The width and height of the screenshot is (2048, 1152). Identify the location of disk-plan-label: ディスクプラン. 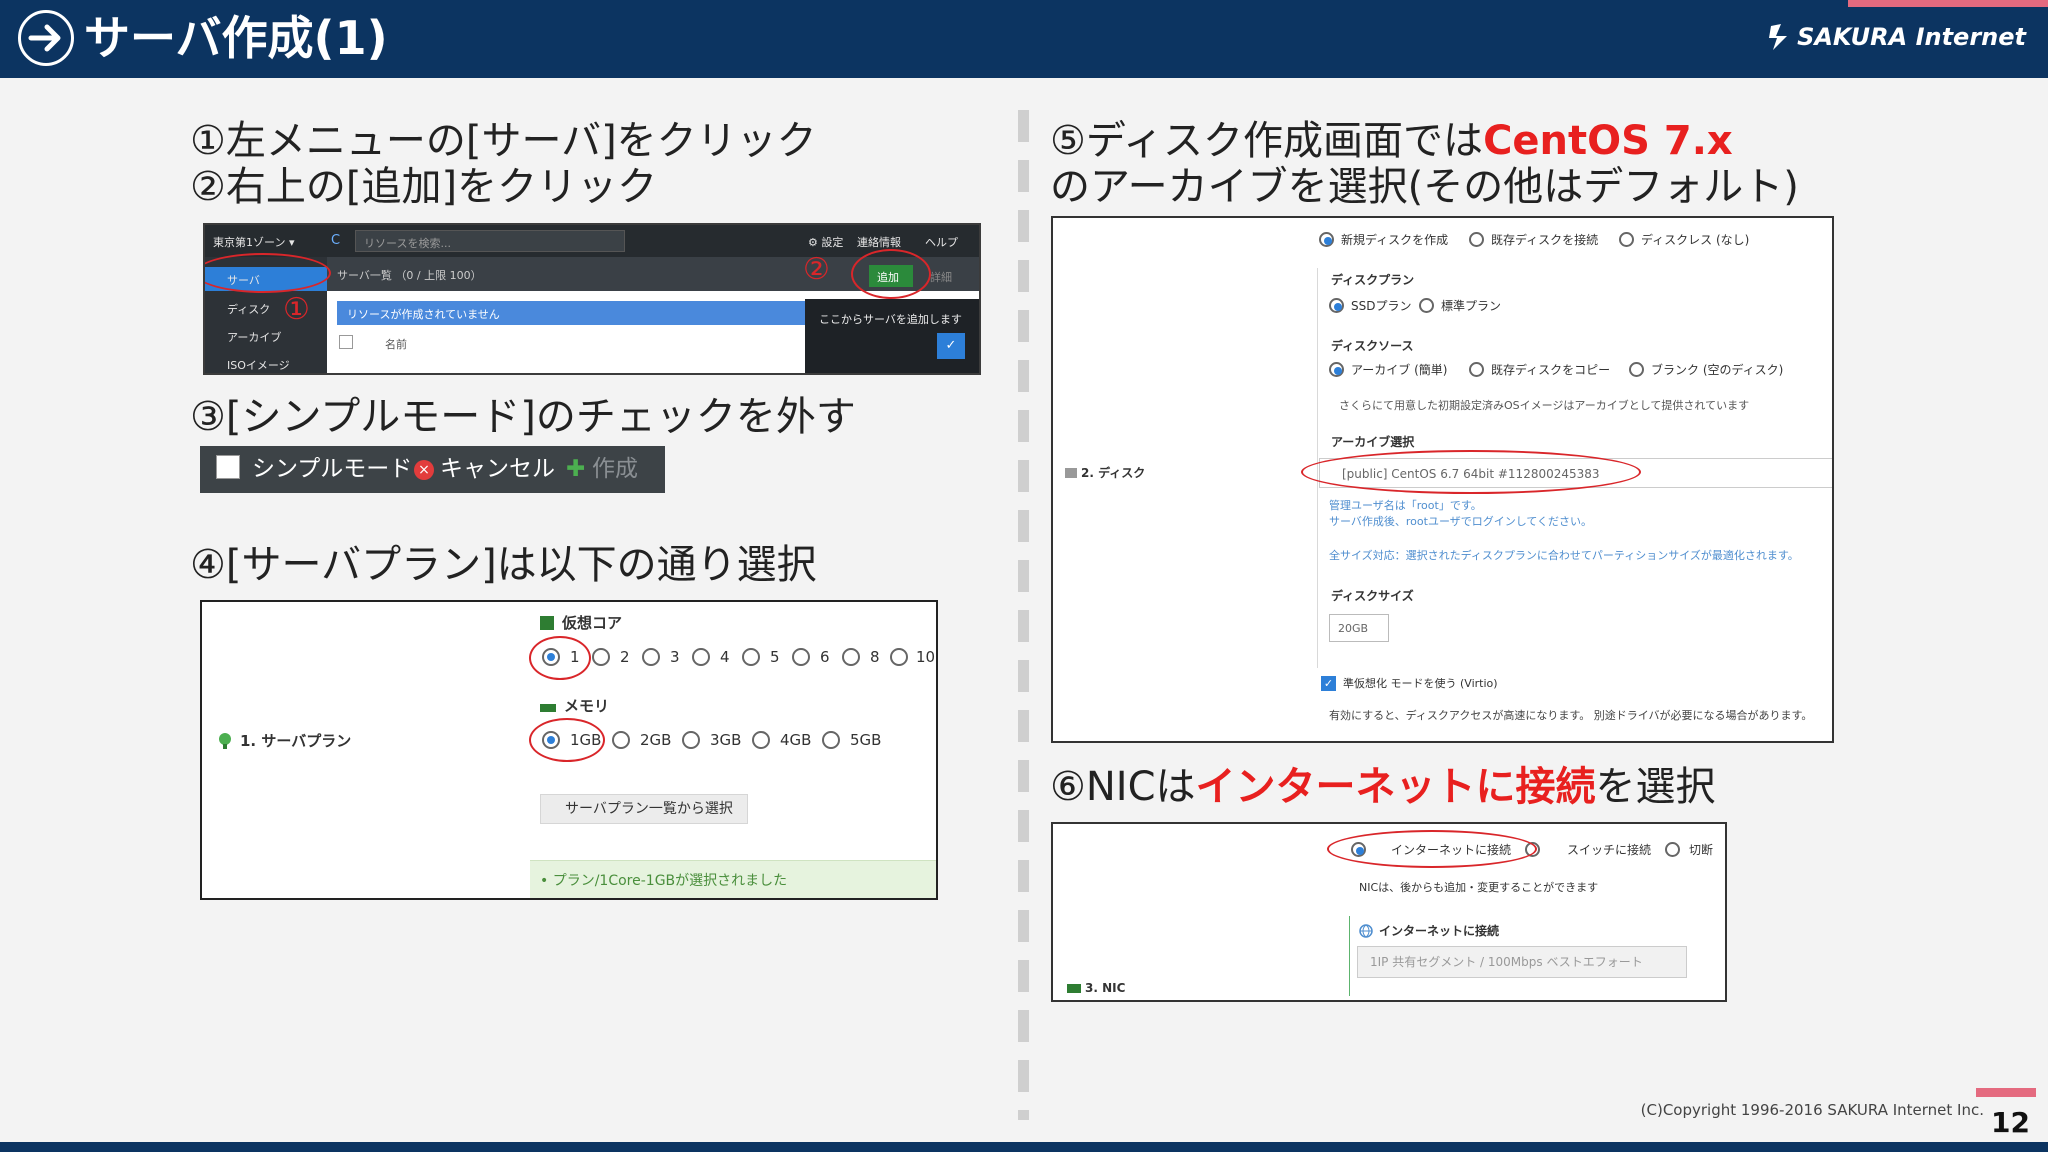
(1373, 280).